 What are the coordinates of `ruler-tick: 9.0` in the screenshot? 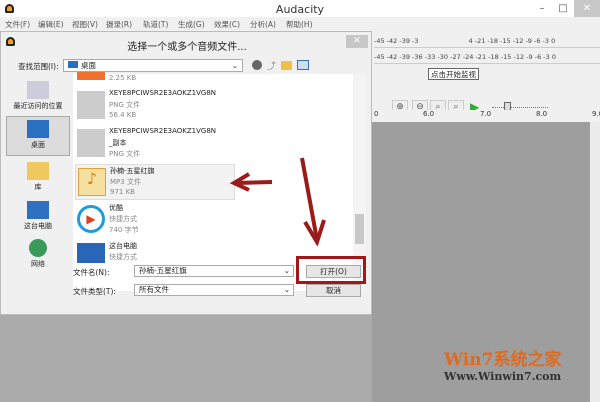 It's located at (596, 114).